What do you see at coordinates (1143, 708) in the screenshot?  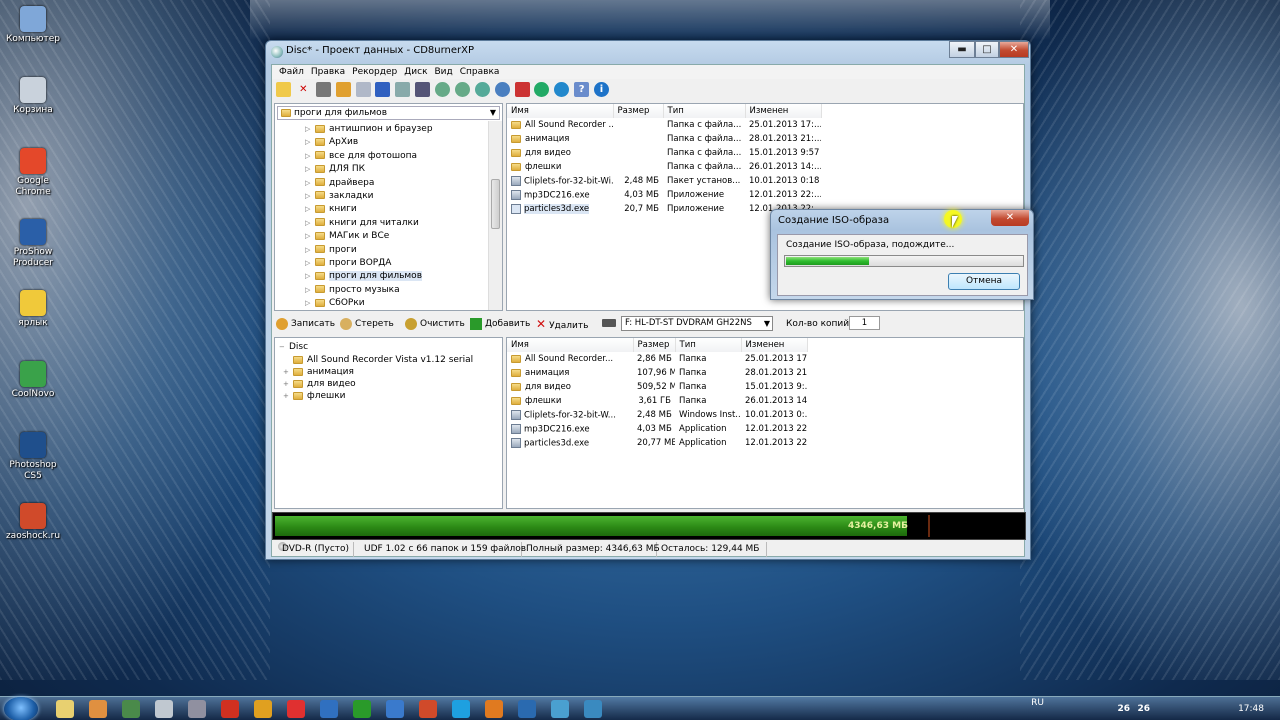 I see `tray-badge-2: 26` at bounding box center [1143, 708].